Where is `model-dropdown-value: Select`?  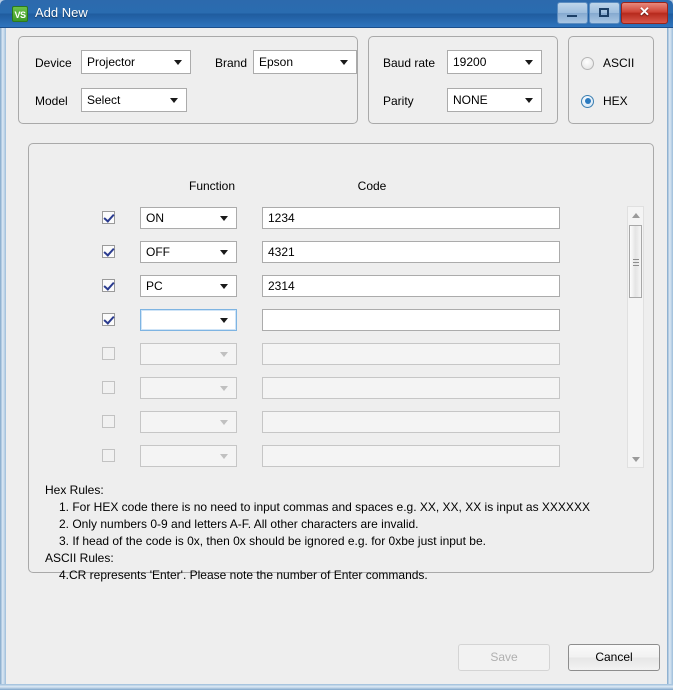
model-dropdown-value: Select is located at coordinates (104, 100).